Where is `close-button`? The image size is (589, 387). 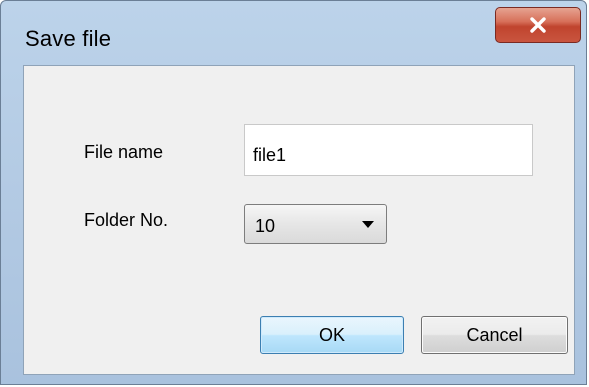
close-button is located at coordinates (538, 25).